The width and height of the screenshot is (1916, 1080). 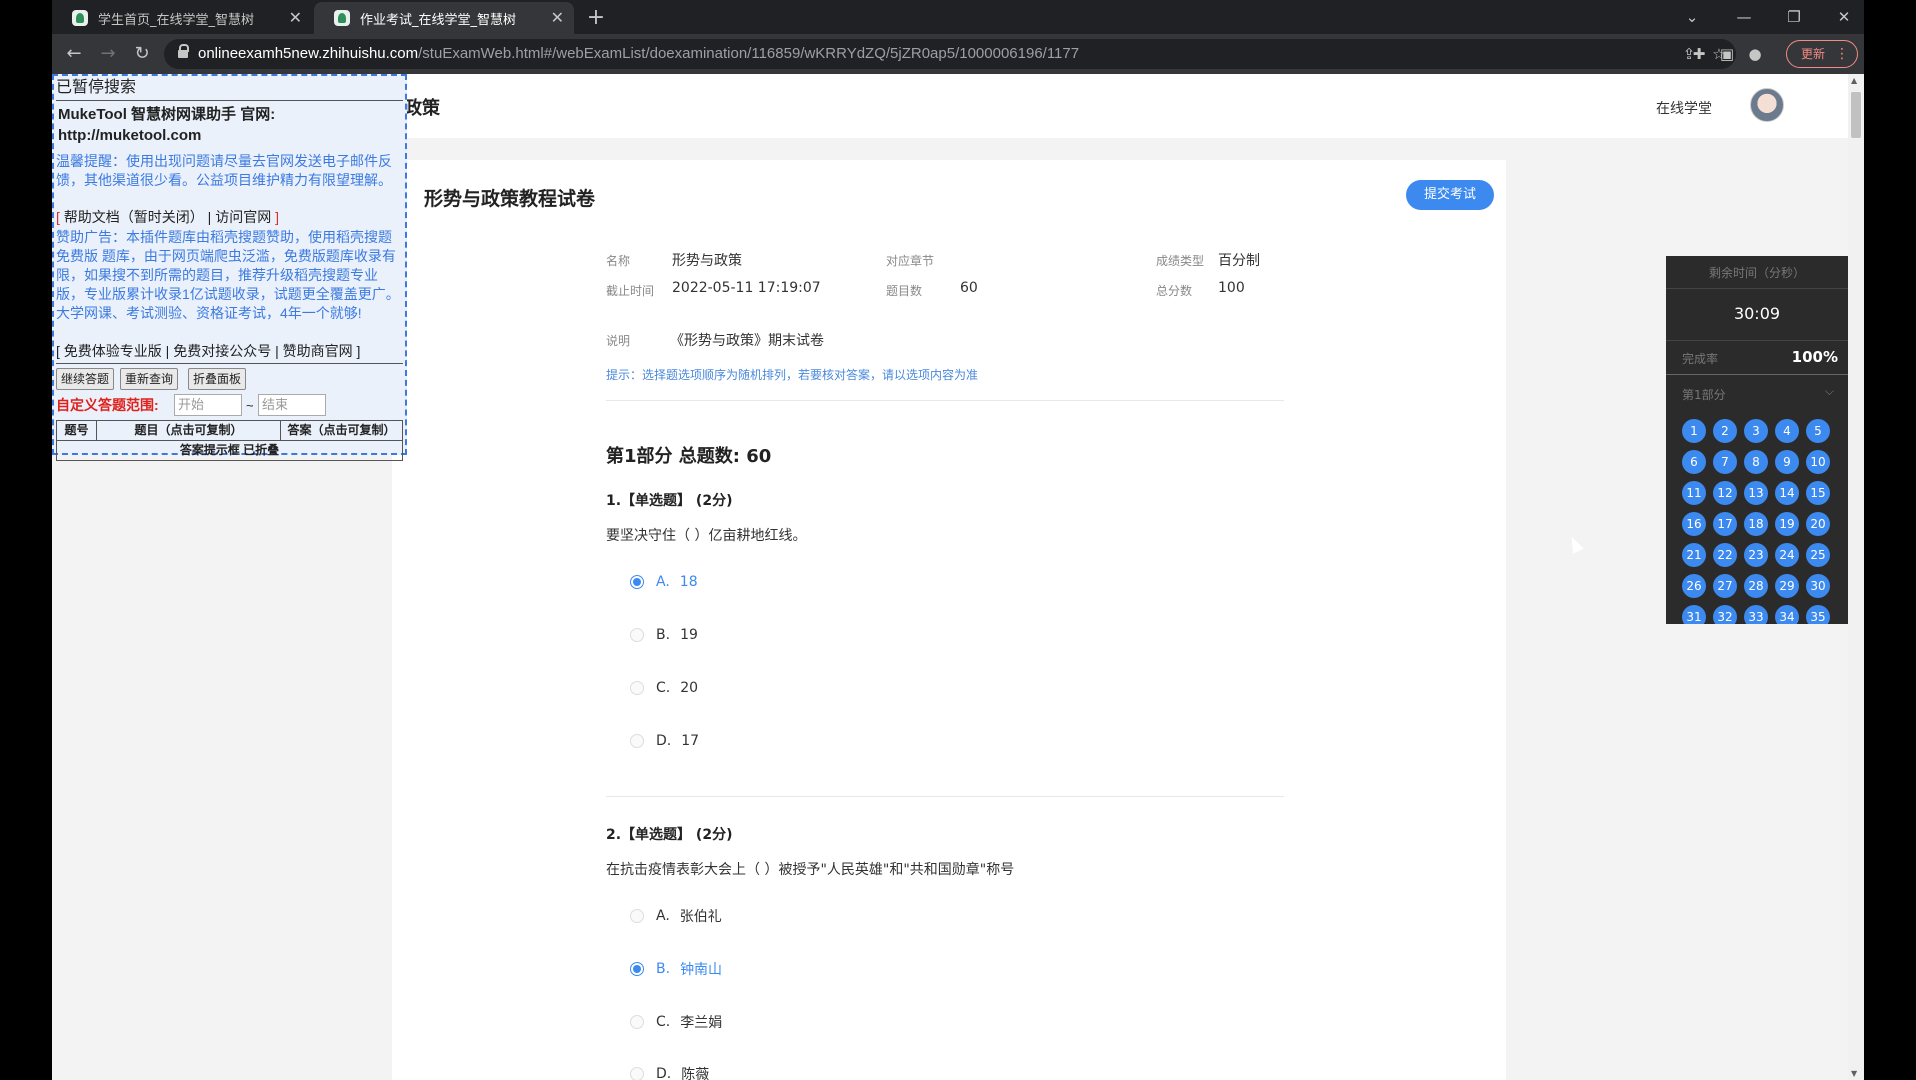 What do you see at coordinates (664, 582) in the screenshot?
I see `question-1-option-a: A. 18` at bounding box center [664, 582].